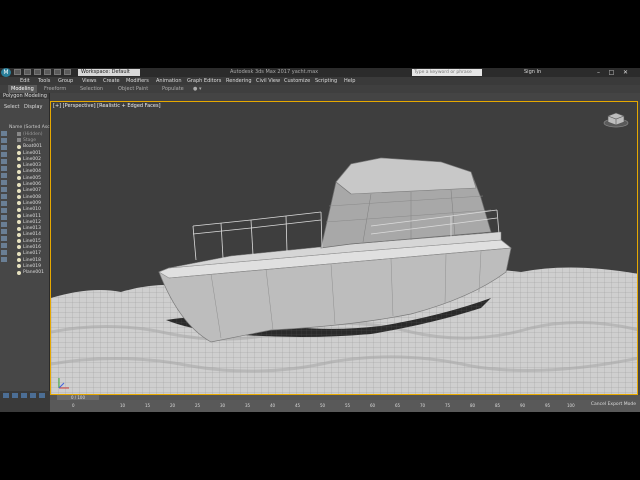  Describe the element at coordinates (73, 405) in the screenshot. I see `tick-label: 0` at that location.